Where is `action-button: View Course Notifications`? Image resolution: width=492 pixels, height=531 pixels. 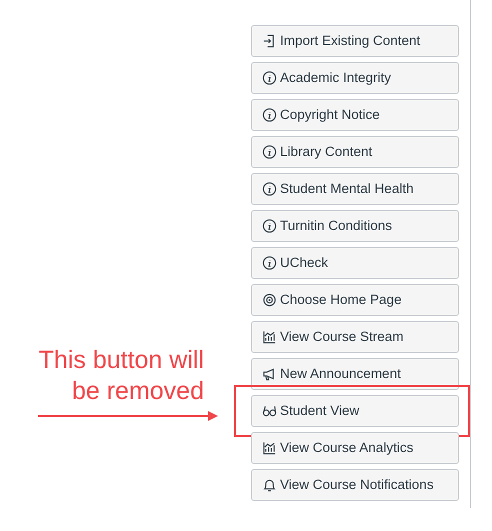
action-button: View Course Notifications is located at coordinates (355, 485).